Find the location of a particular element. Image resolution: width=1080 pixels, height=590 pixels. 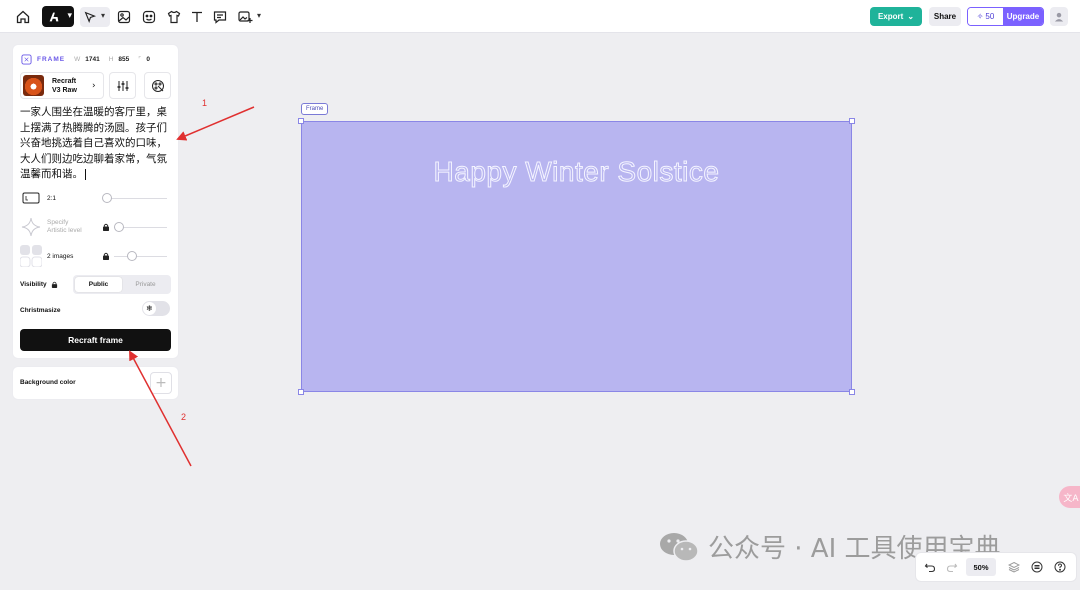

translate-icon: 文A is located at coordinates (1071, 498).